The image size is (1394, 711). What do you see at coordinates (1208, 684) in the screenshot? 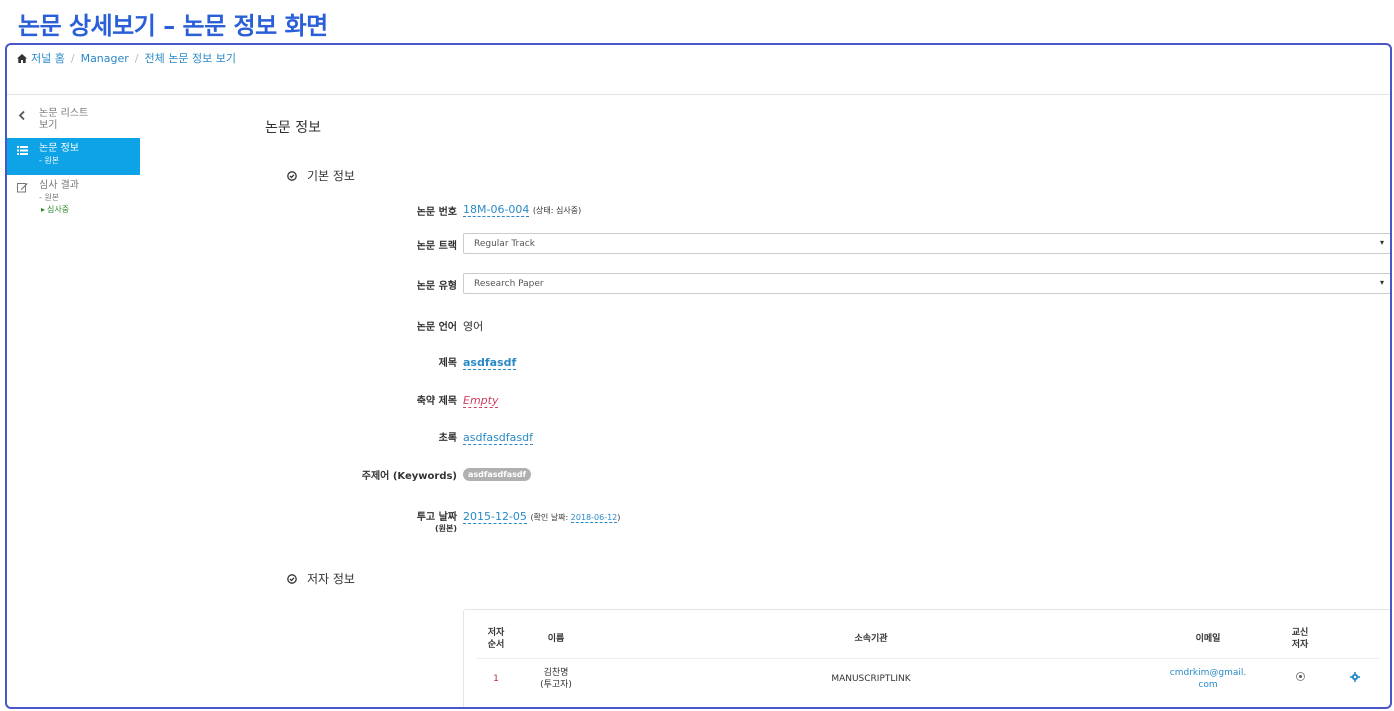
I see `email-text: com` at bounding box center [1208, 684].